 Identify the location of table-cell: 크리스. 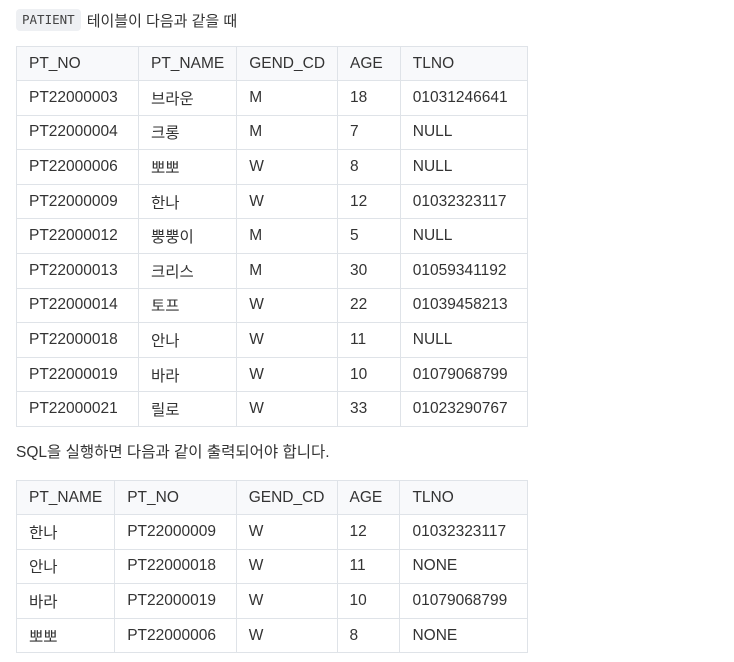
(187, 270).